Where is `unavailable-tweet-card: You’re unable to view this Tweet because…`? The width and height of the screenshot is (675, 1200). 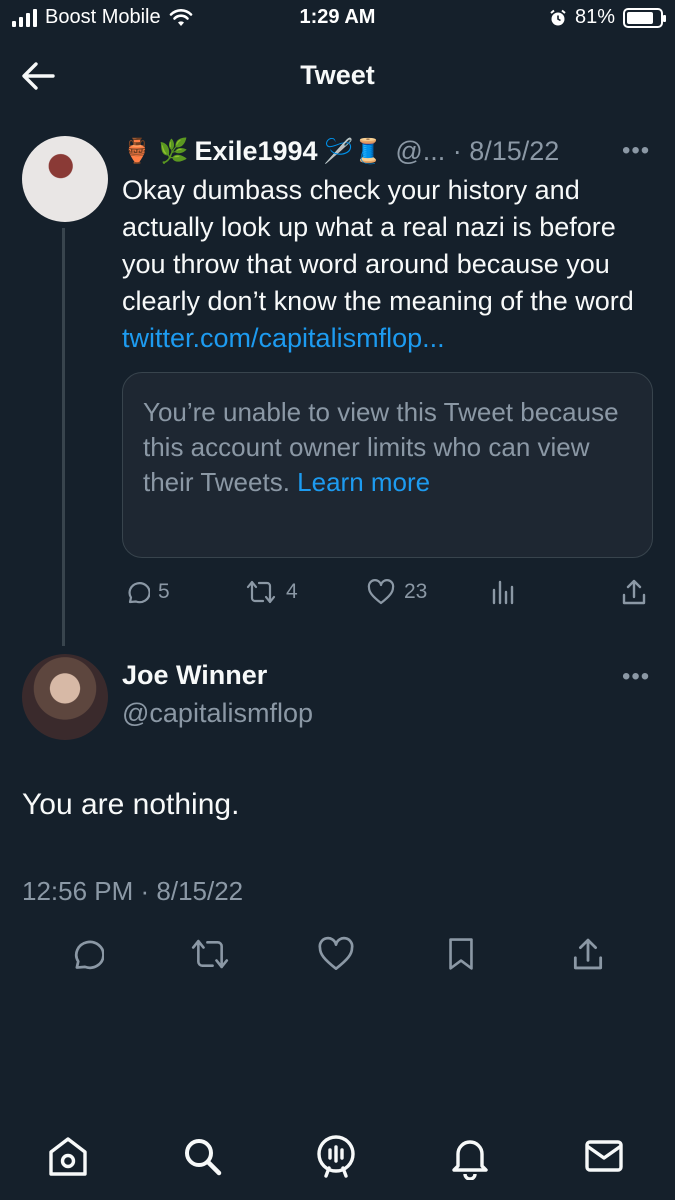
unavailable-tweet-card: You’re unable to view this Tweet because… is located at coordinates (387, 465).